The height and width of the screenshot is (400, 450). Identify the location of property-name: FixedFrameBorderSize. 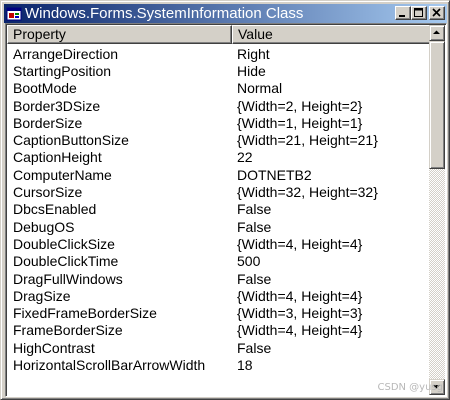
(85, 313).